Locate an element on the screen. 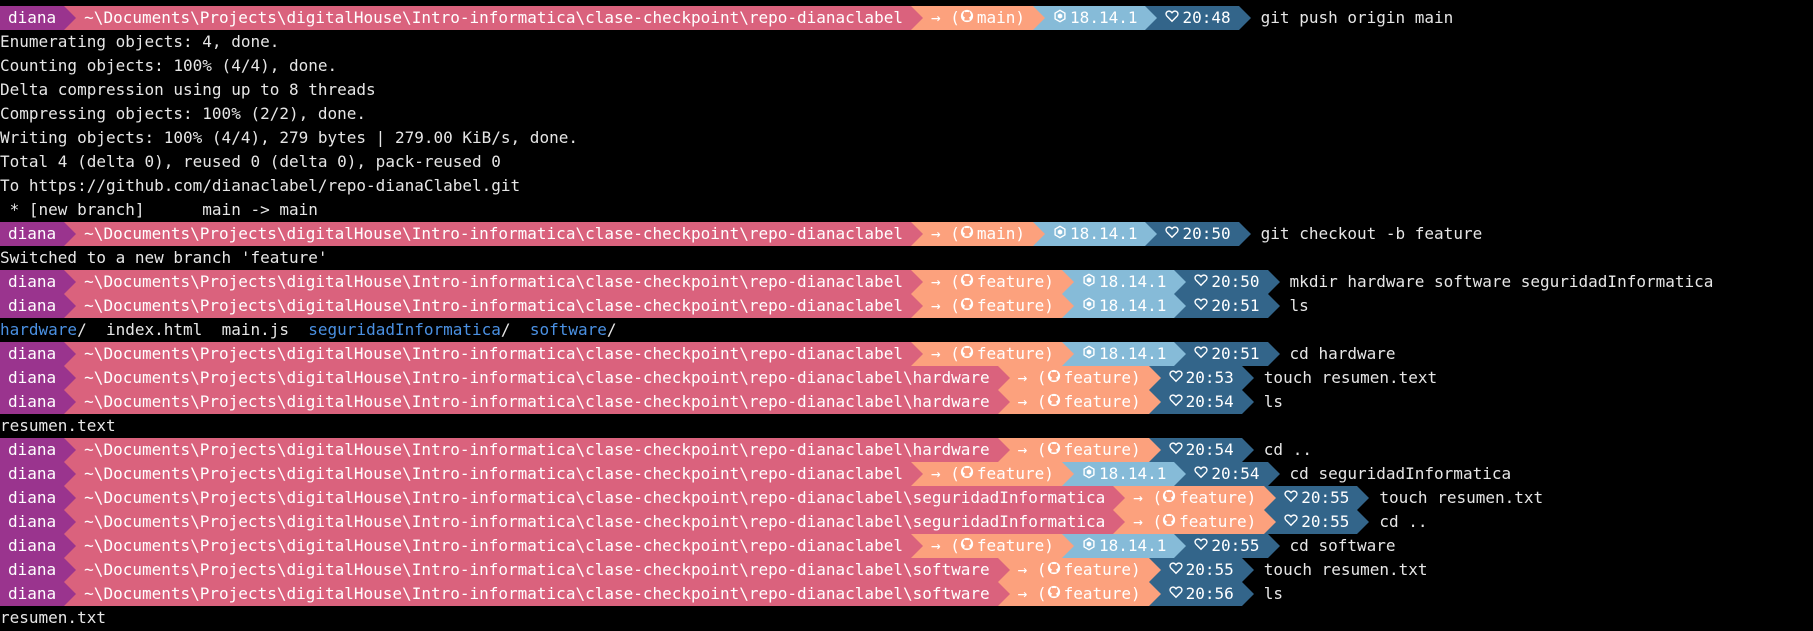 This screenshot has width=1813, height=631. listing-text: index.html main.js is located at coordinates (207, 329).